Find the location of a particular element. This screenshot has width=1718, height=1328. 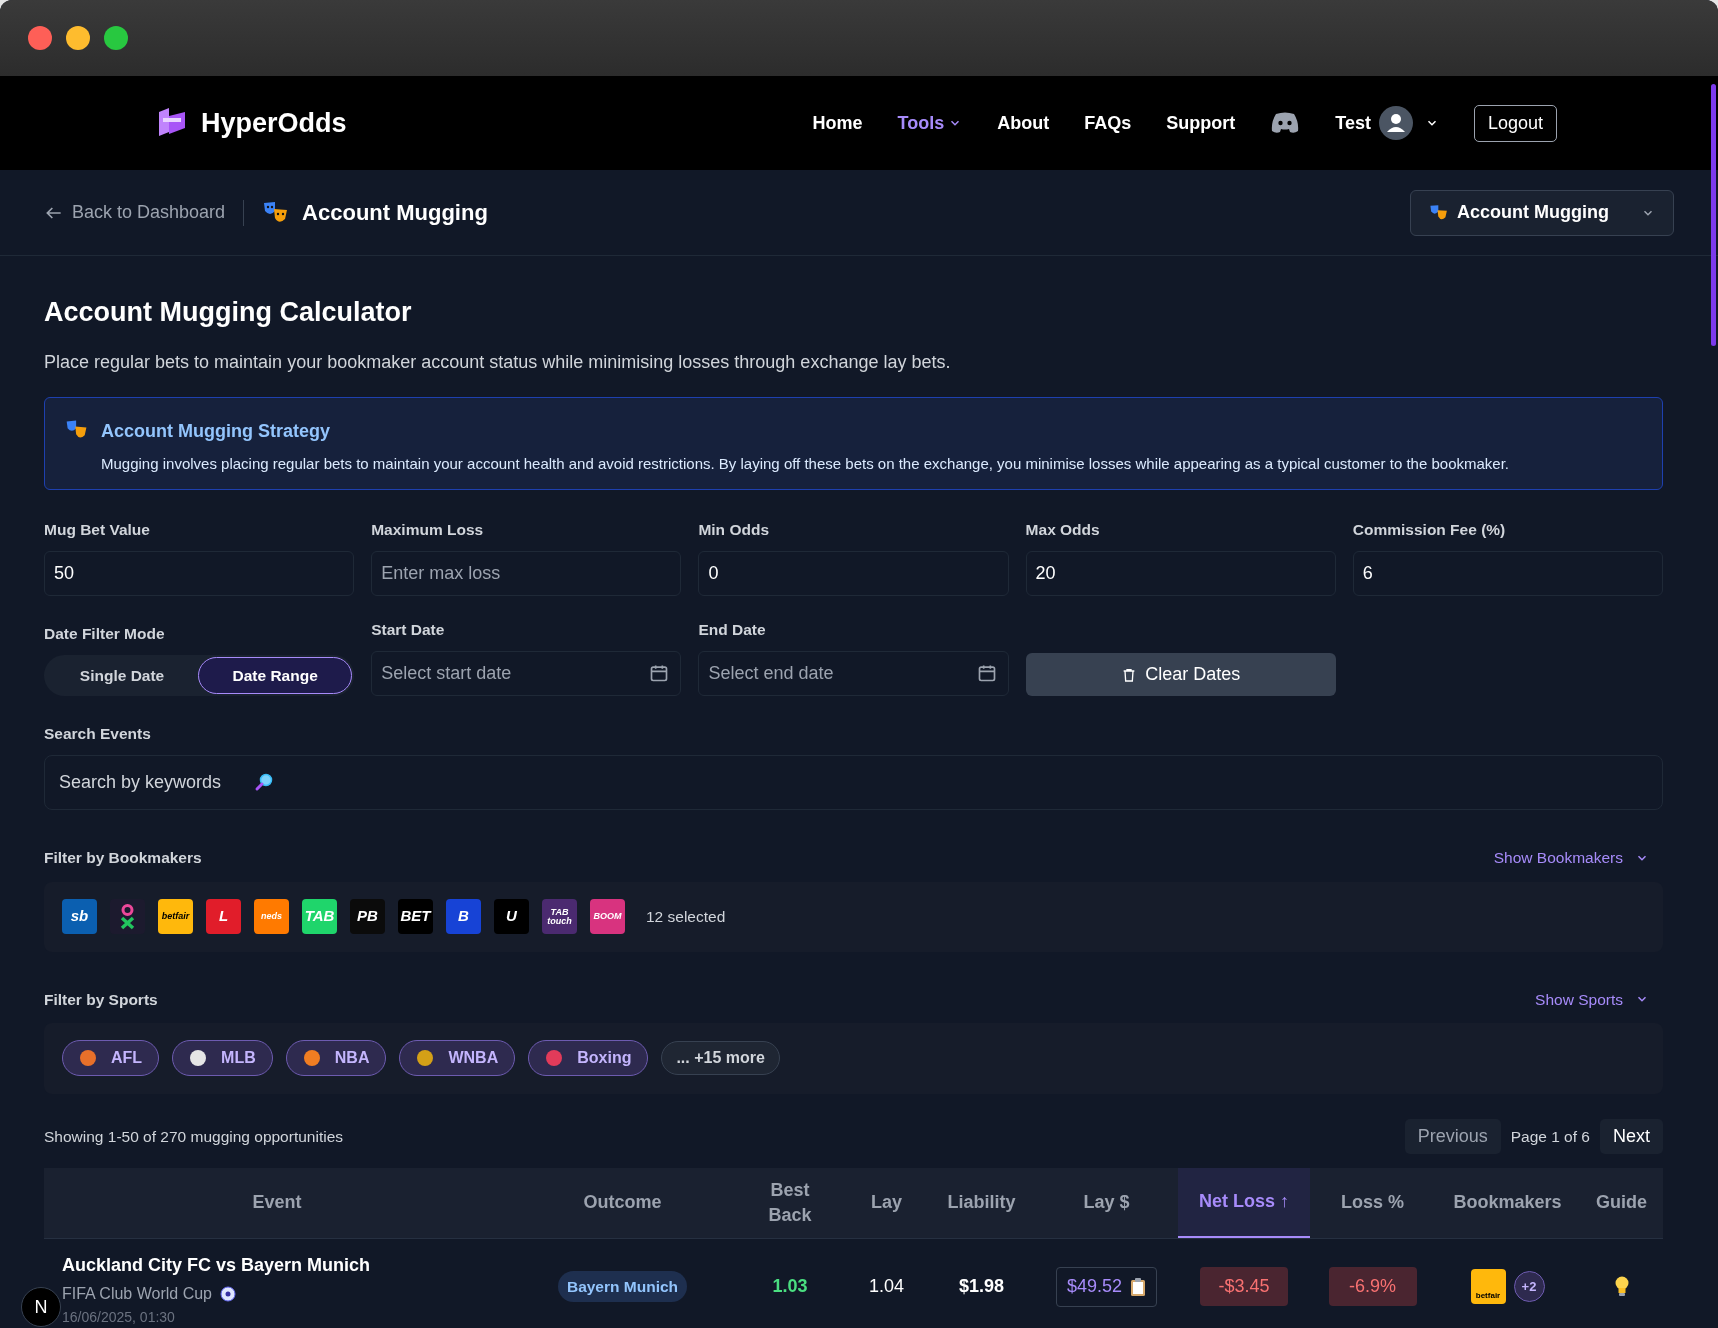

calculator-title: Account Mugging Calculator is located at coordinates (228, 312).